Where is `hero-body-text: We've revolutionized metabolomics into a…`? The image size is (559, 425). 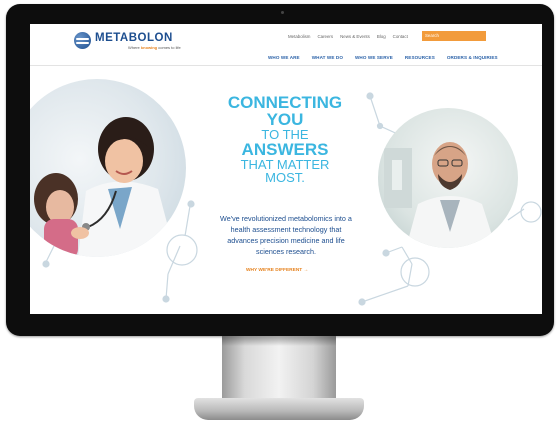
hero-body-text: We've revolutionized metabolomics into a… is located at coordinates (286, 235).